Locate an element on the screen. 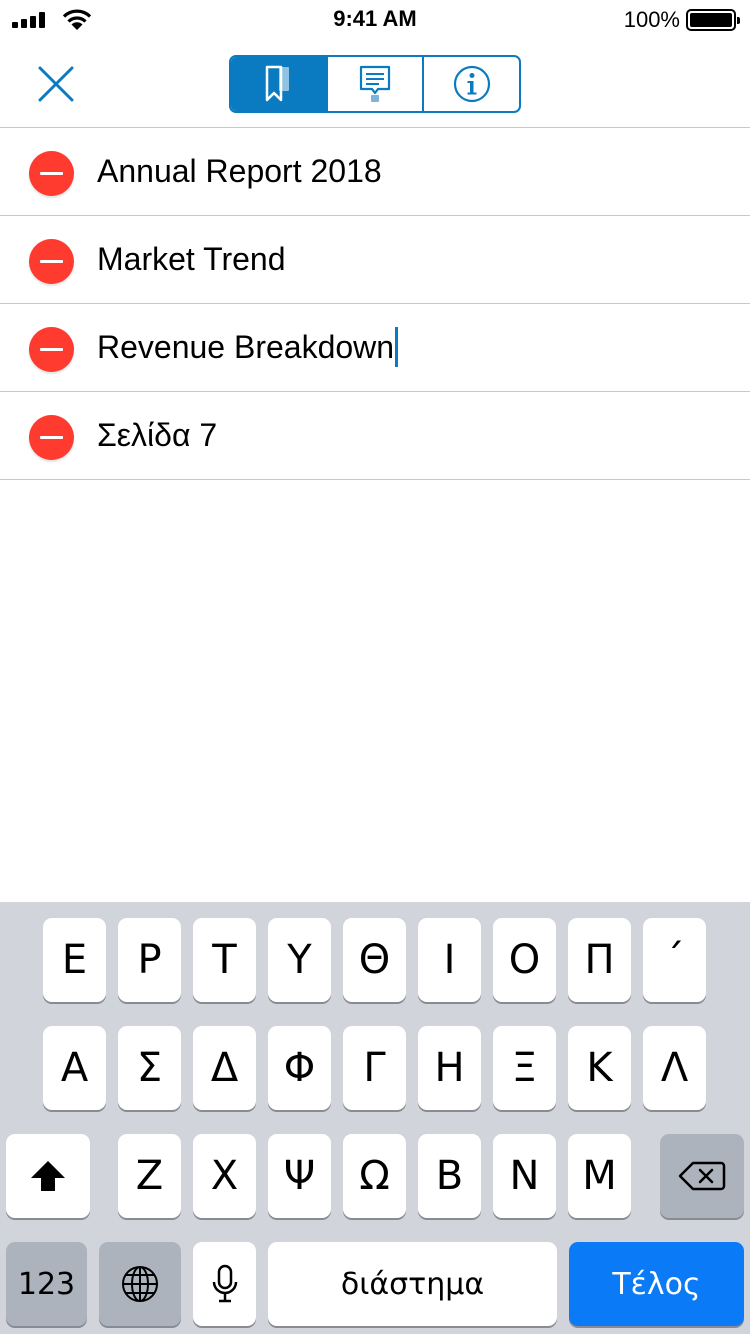 The height and width of the screenshot is (1334, 750). key: Ζ is located at coordinates (149, 1176).